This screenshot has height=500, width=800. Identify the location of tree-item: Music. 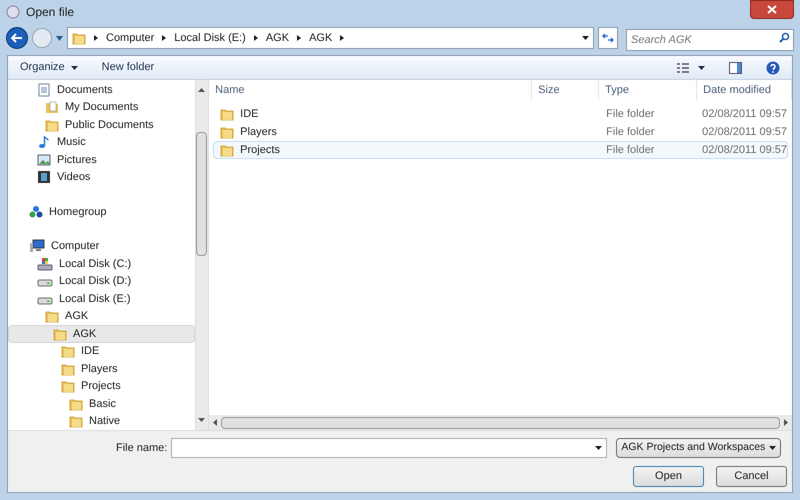
(101, 142).